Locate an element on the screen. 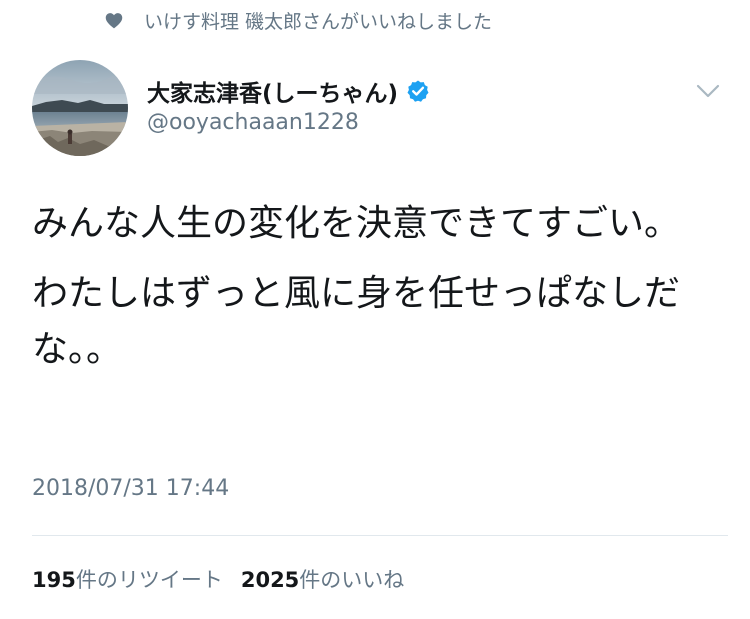  tweet-stats: 195件のリツイート 2025件のいいね is located at coordinates (218, 579).